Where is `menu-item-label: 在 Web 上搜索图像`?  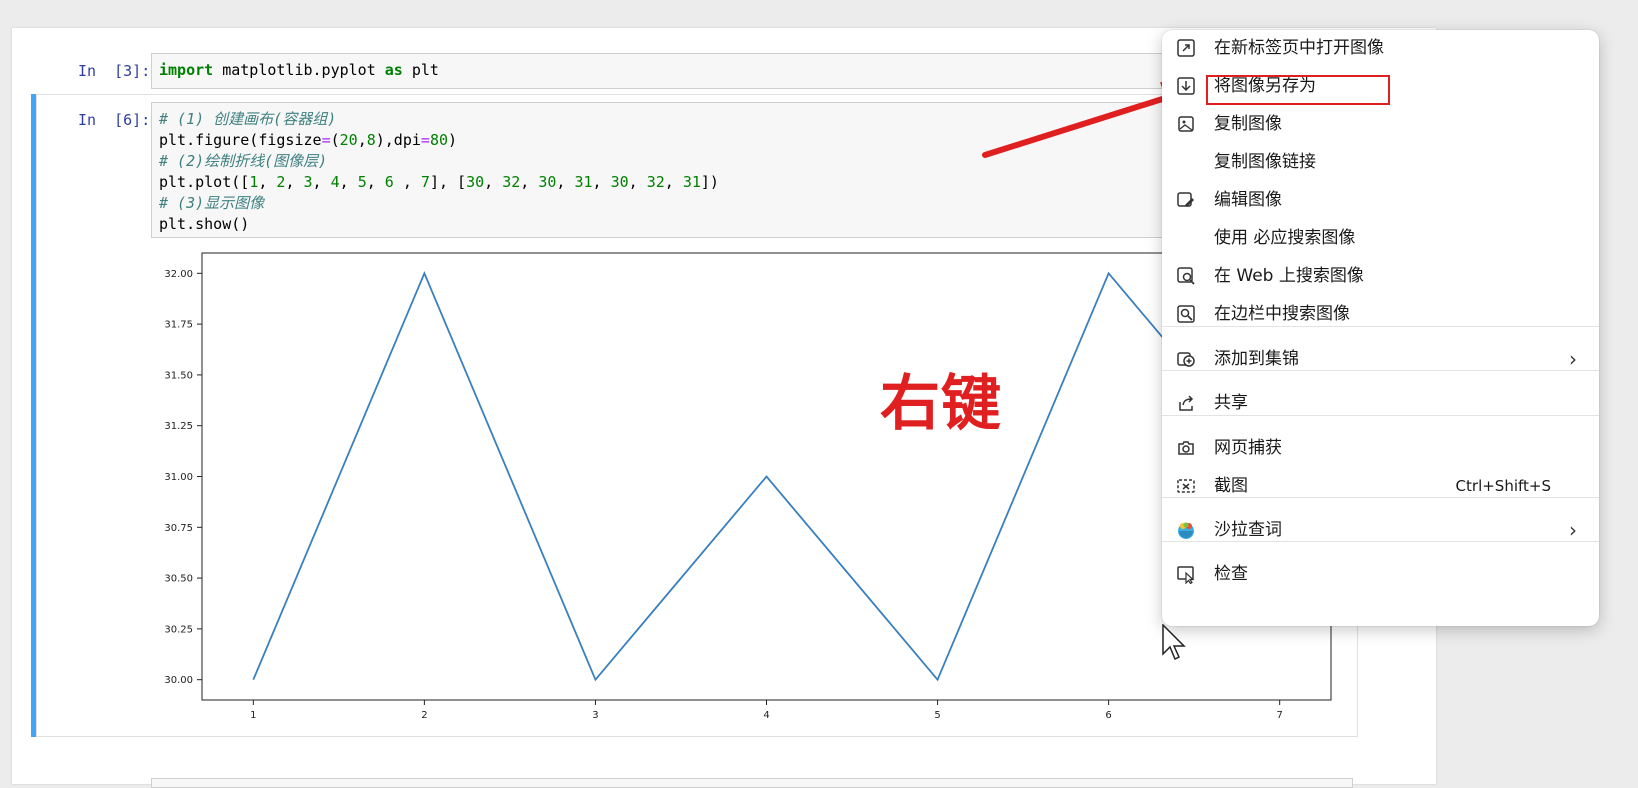 menu-item-label: 在 Web 上搜索图像 is located at coordinates (1289, 276).